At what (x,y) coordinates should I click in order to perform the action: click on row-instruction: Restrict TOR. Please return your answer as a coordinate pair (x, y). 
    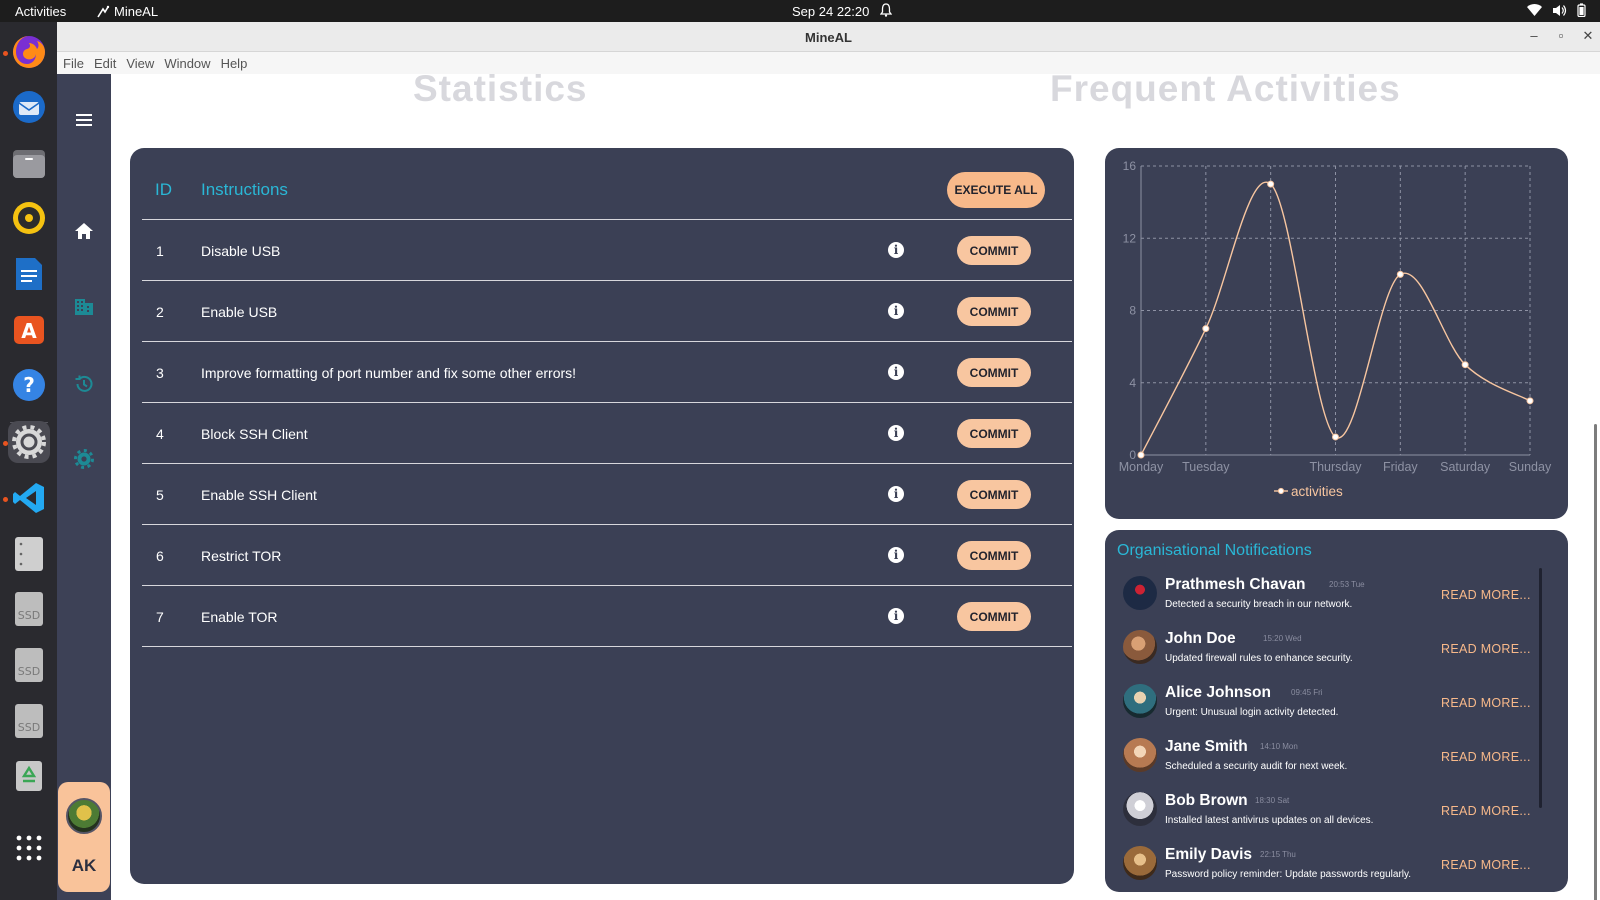
    Looking at the image, I should click on (241, 556).